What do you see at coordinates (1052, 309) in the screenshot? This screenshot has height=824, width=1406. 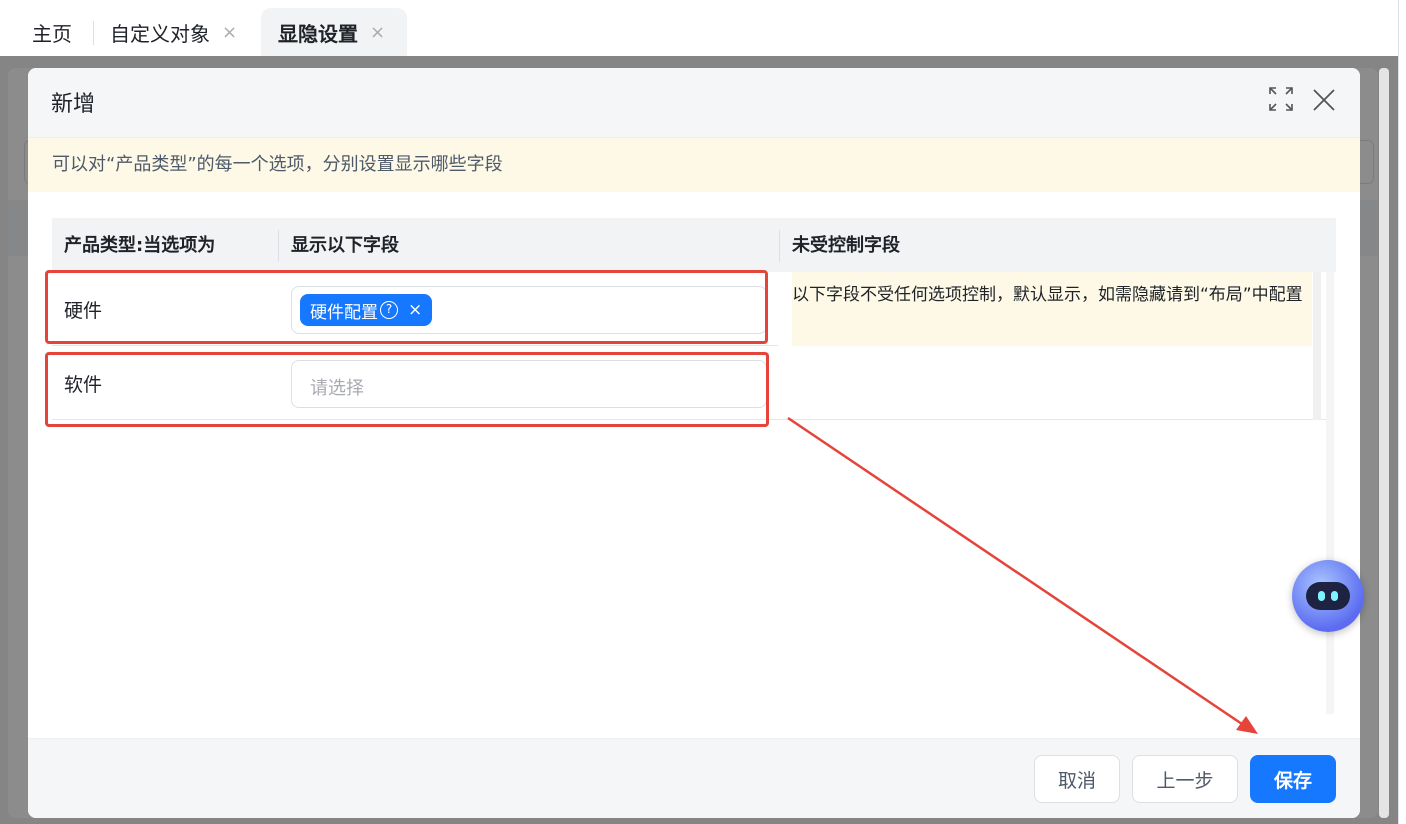 I see `uncontrolled-note: 以下字段不受任何选项控制，默认显示，如需隐藏请到“布局”中配置` at bounding box center [1052, 309].